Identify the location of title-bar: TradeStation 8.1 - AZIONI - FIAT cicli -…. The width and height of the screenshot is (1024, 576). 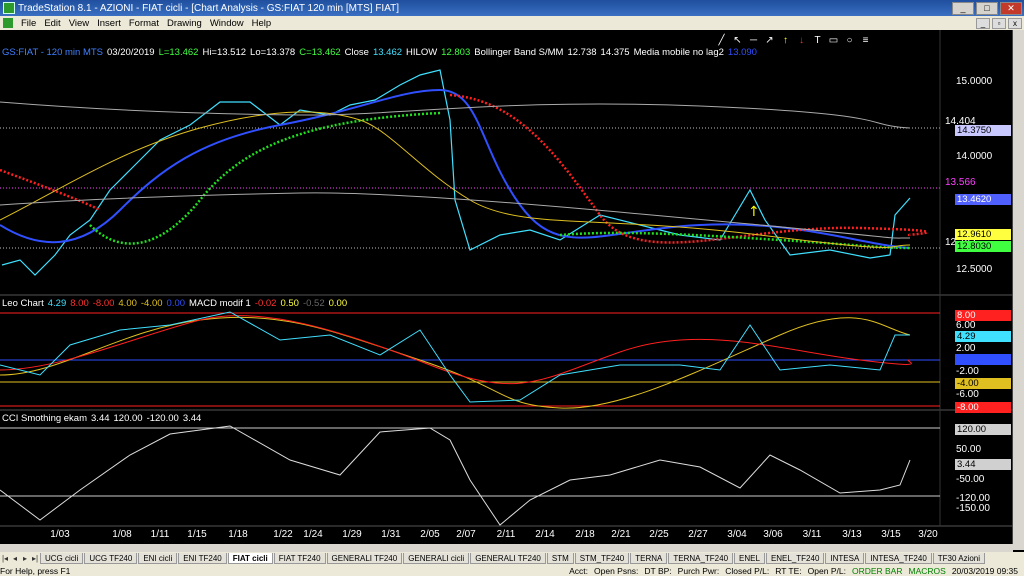
(512, 8).